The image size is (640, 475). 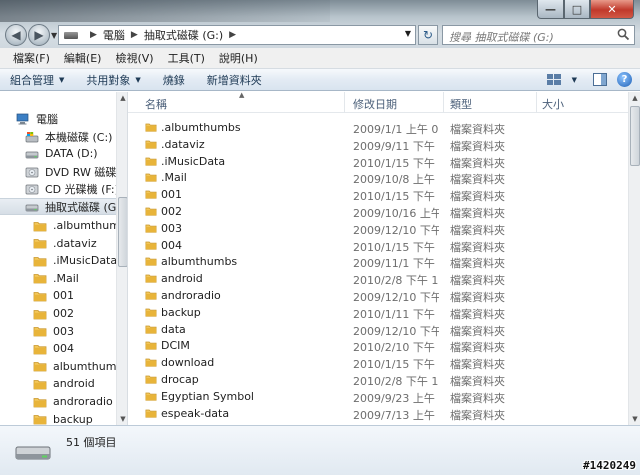 I want to click on file-row: android 2010/2/8 下午 10... 檔案資料夾, so click(x=378, y=278).